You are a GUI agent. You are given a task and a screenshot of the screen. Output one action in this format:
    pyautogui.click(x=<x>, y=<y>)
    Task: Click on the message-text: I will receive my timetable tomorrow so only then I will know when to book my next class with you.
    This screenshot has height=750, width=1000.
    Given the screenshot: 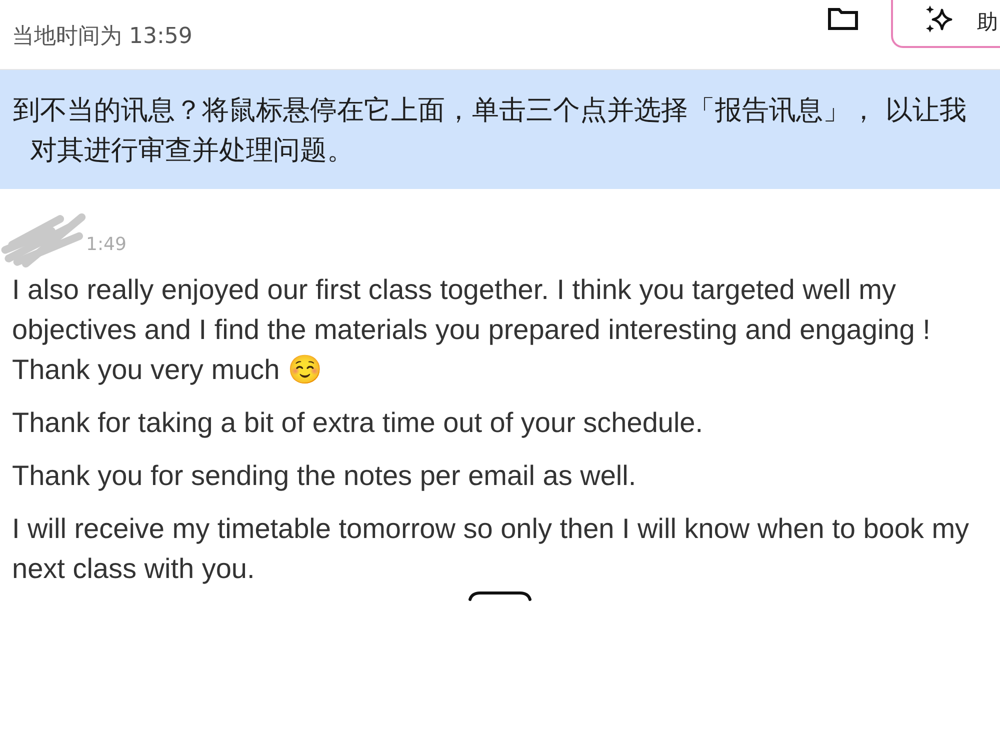 What is the action you would take?
    pyautogui.click(x=491, y=549)
    